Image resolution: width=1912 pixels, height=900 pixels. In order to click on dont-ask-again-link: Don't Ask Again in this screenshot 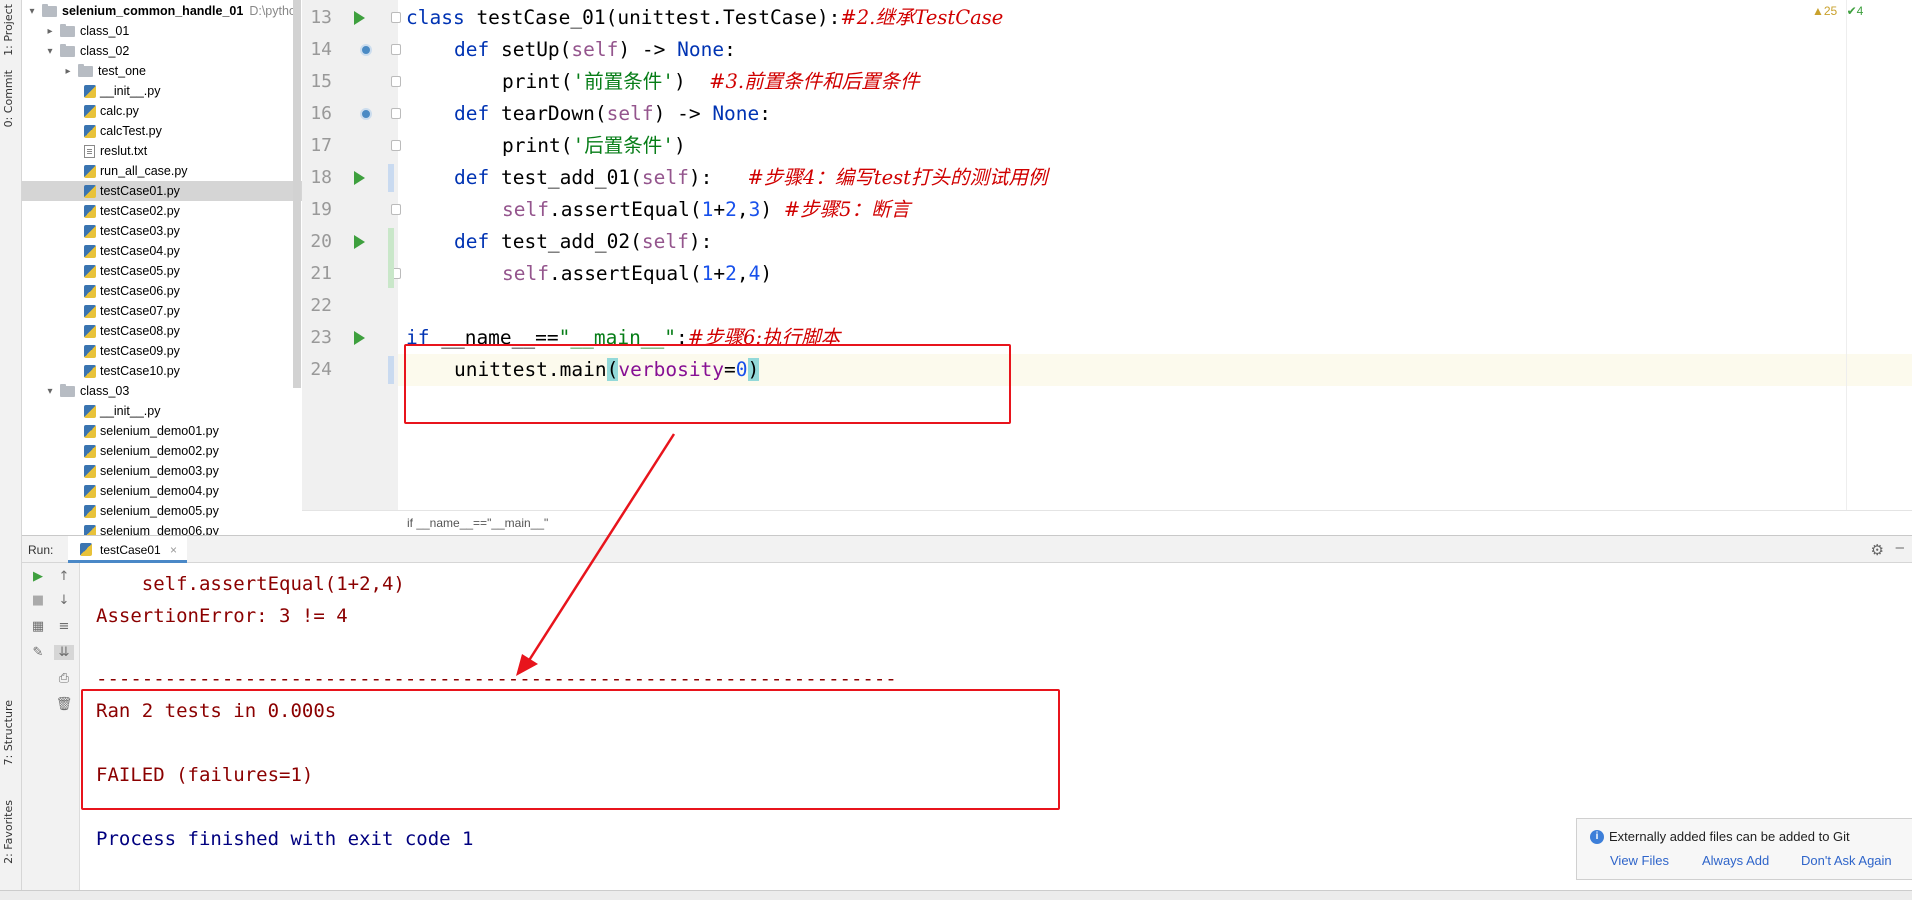, I will do `click(1846, 860)`.